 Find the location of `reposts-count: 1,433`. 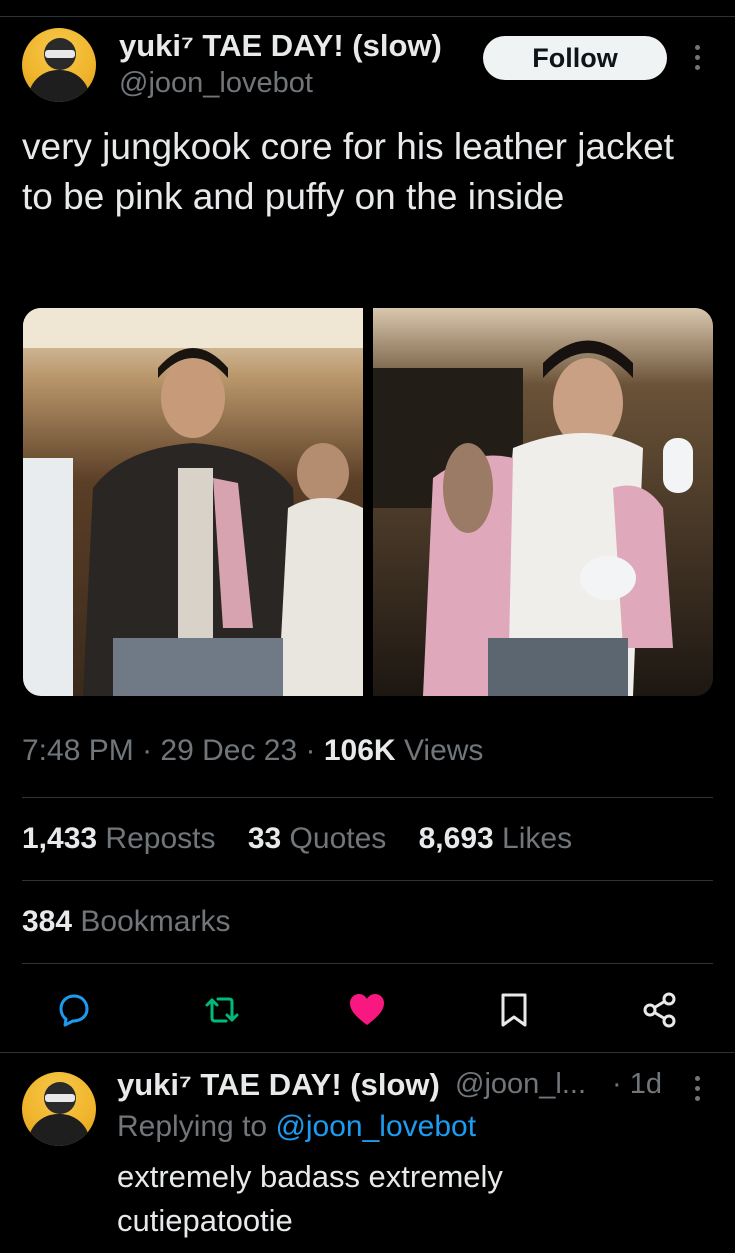

reposts-count: 1,433 is located at coordinates (60, 838).